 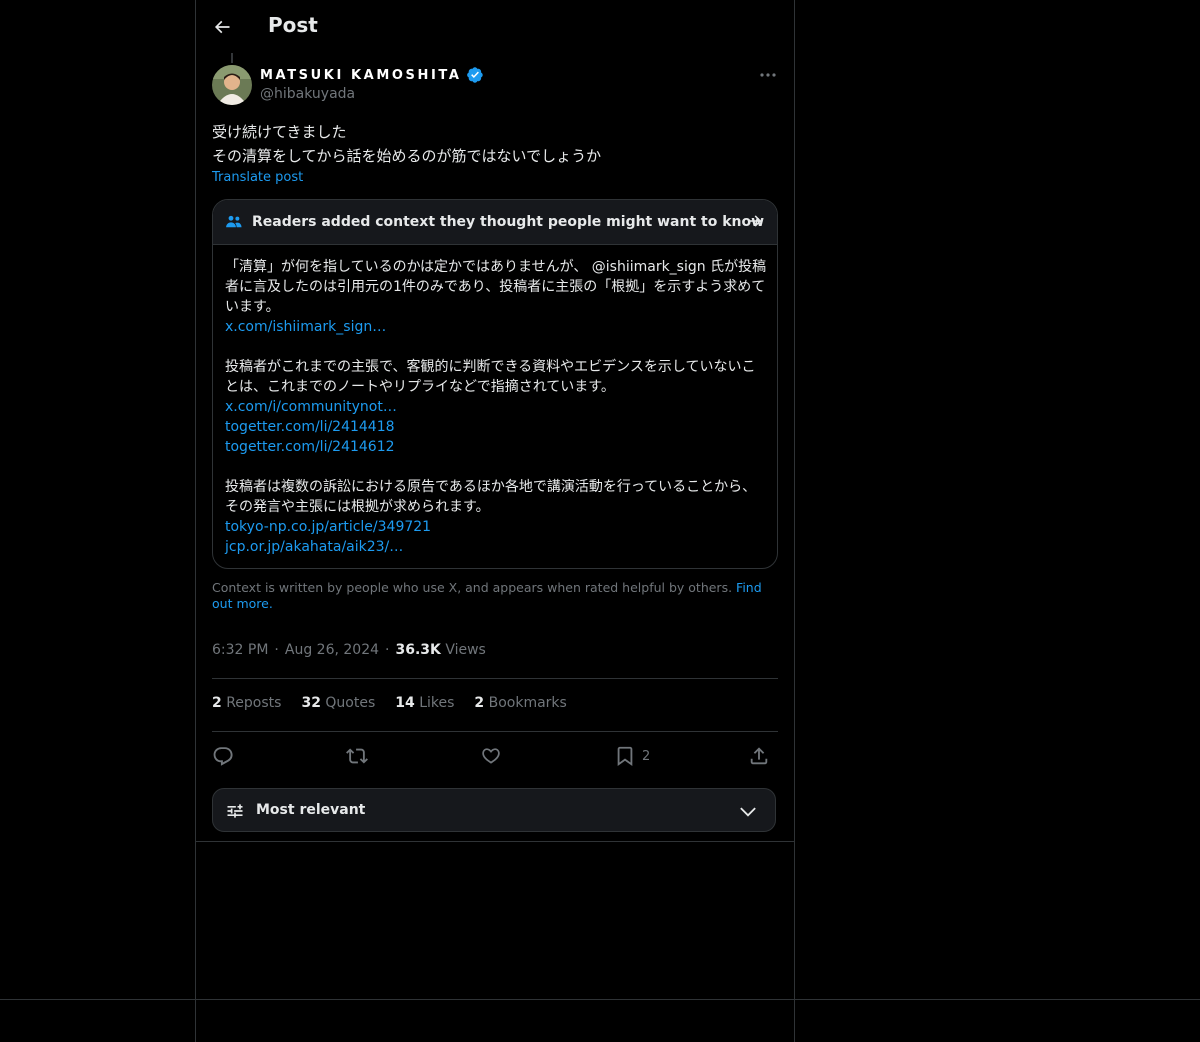 What do you see at coordinates (405, 703) in the screenshot?
I see `stat-count: 14` at bounding box center [405, 703].